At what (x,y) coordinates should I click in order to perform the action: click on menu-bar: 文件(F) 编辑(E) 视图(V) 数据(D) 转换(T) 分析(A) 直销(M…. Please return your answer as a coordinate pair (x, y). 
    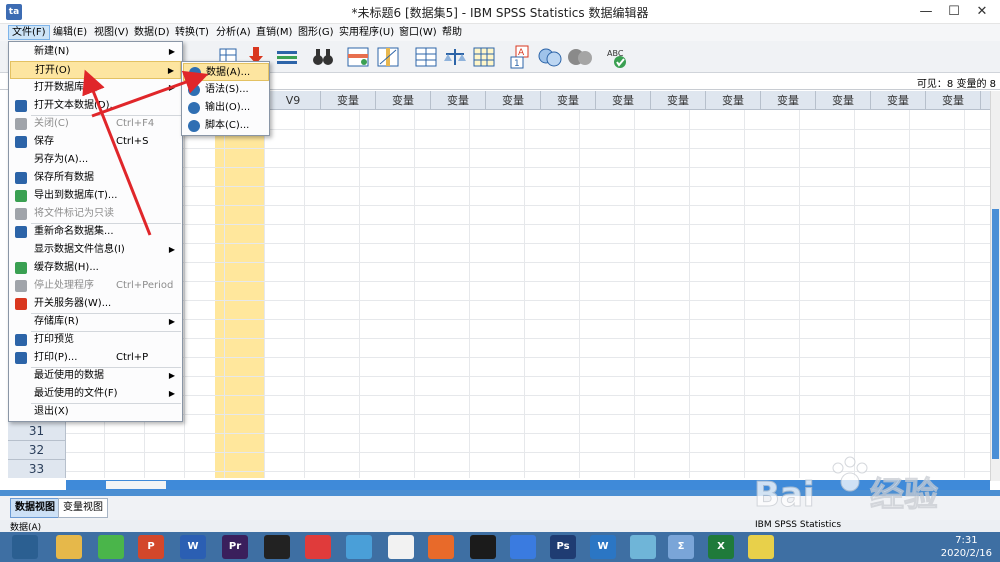
    Looking at the image, I should click on (500, 32).